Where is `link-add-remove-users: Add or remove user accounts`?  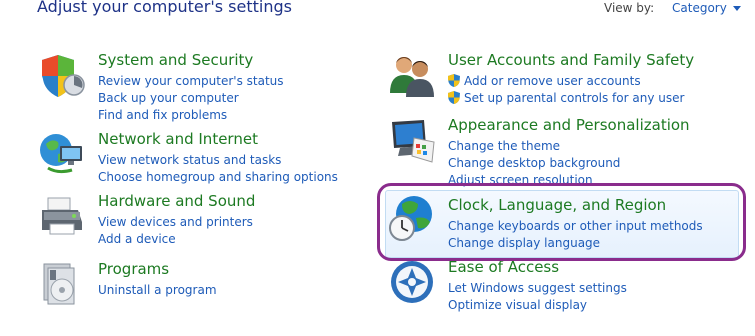 link-add-remove-users: Add or remove user accounts is located at coordinates (566, 81).